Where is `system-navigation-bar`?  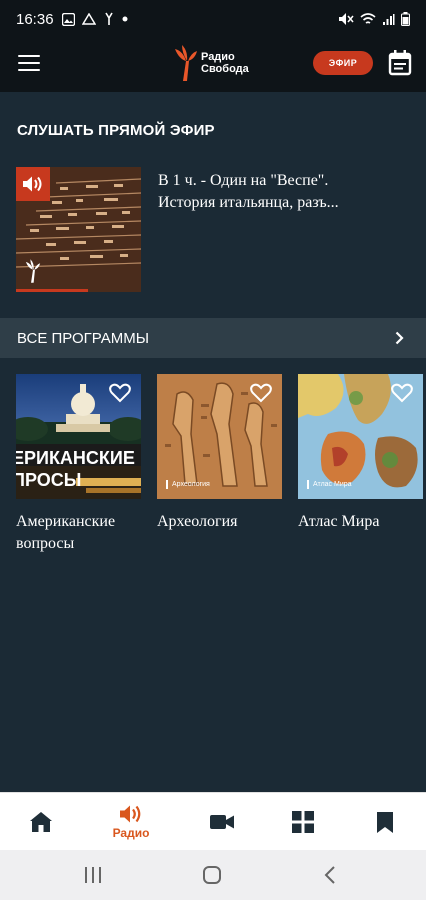 system-navigation-bar is located at coordinates (213, 875).